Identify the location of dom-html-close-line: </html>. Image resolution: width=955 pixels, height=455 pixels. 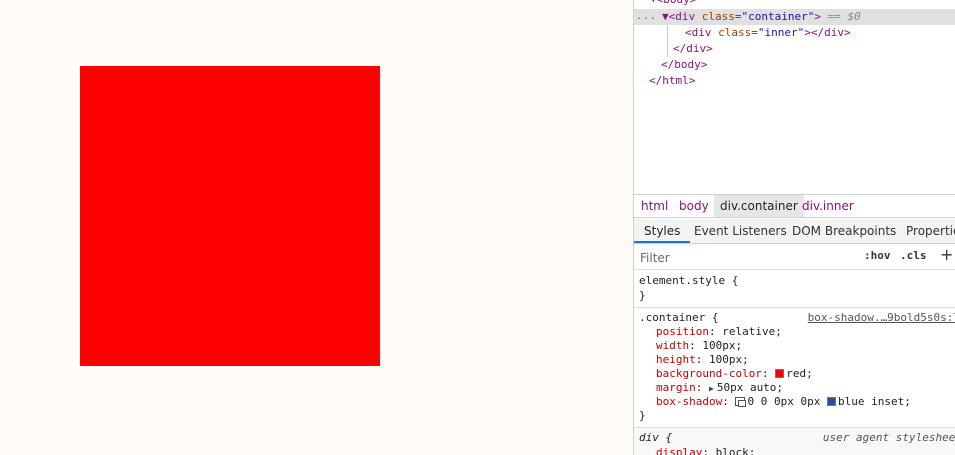
(794, 81).